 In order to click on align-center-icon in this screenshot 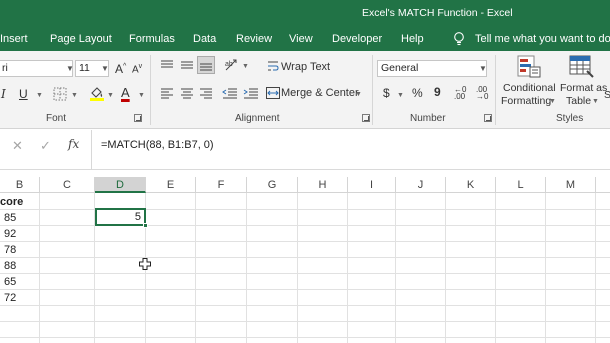, I will do `click(187, 93)`.